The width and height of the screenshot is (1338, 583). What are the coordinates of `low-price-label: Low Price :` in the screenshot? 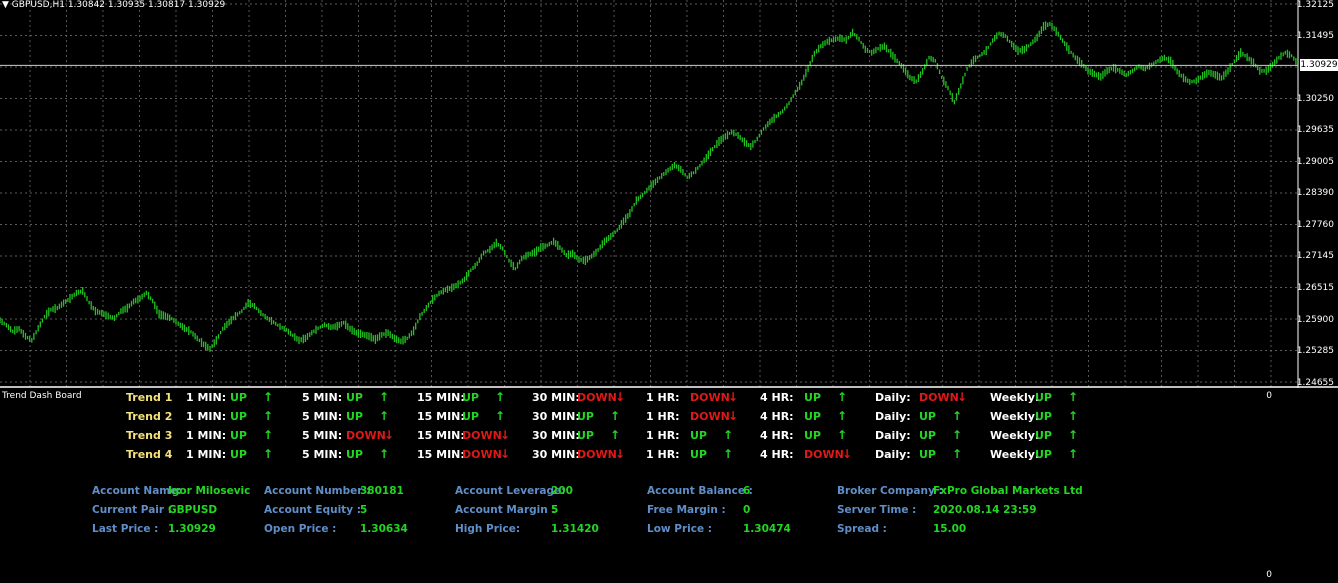 It's located at (679, 529).